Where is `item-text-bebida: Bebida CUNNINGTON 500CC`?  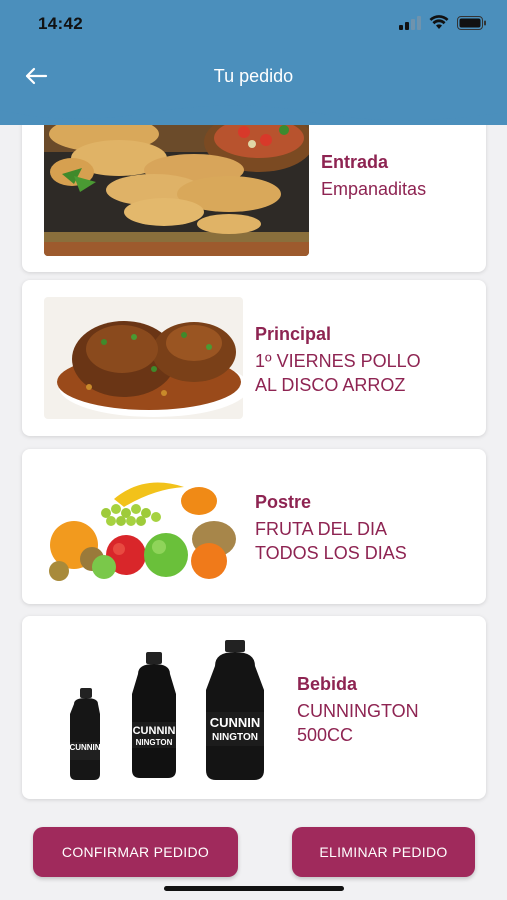
item-text-bebida: Bebida CUNNINGTON 500CC is located at coordinates (358, 710).